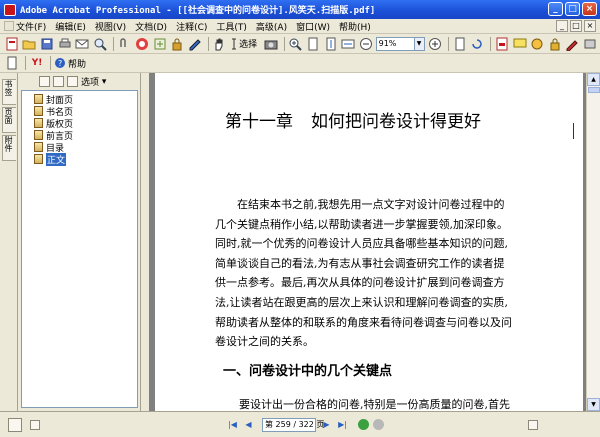 Image resolution: width=600 pixels, height=437 pixels. What do you see at coordinates (555, 44) in the screenshot?
I see `security-button` at bounding box center [555, 44].